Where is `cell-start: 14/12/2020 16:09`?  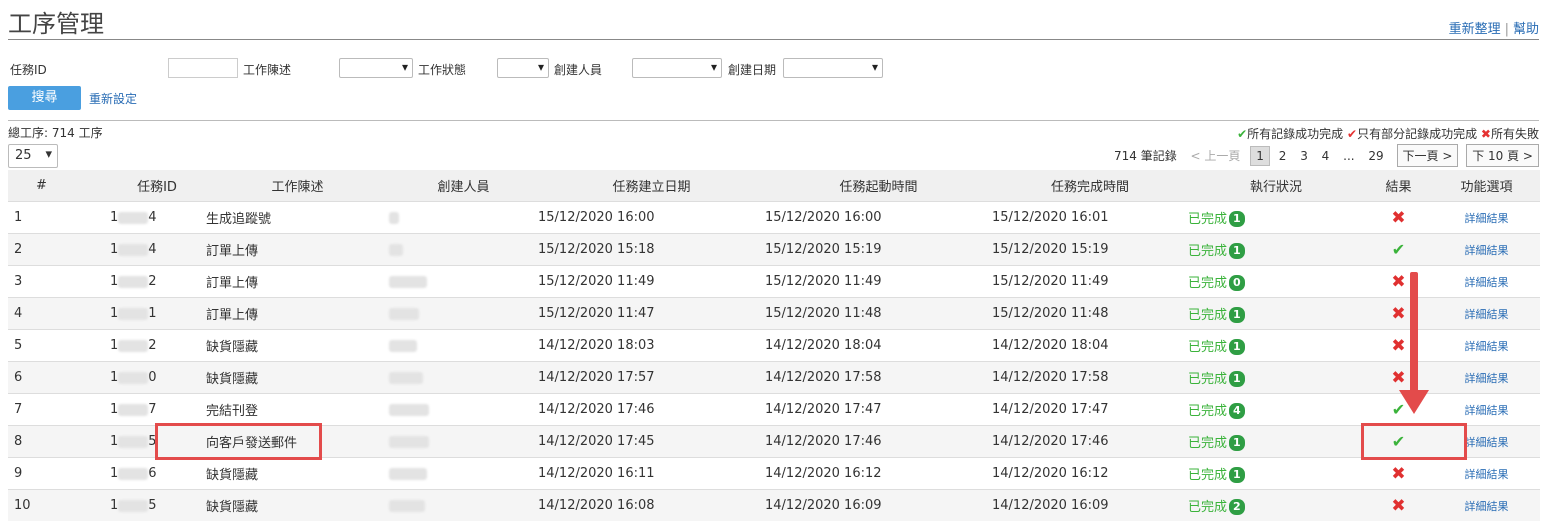 cell-start: 14/12/2020 16:09 is located at coordinates (878, 505).